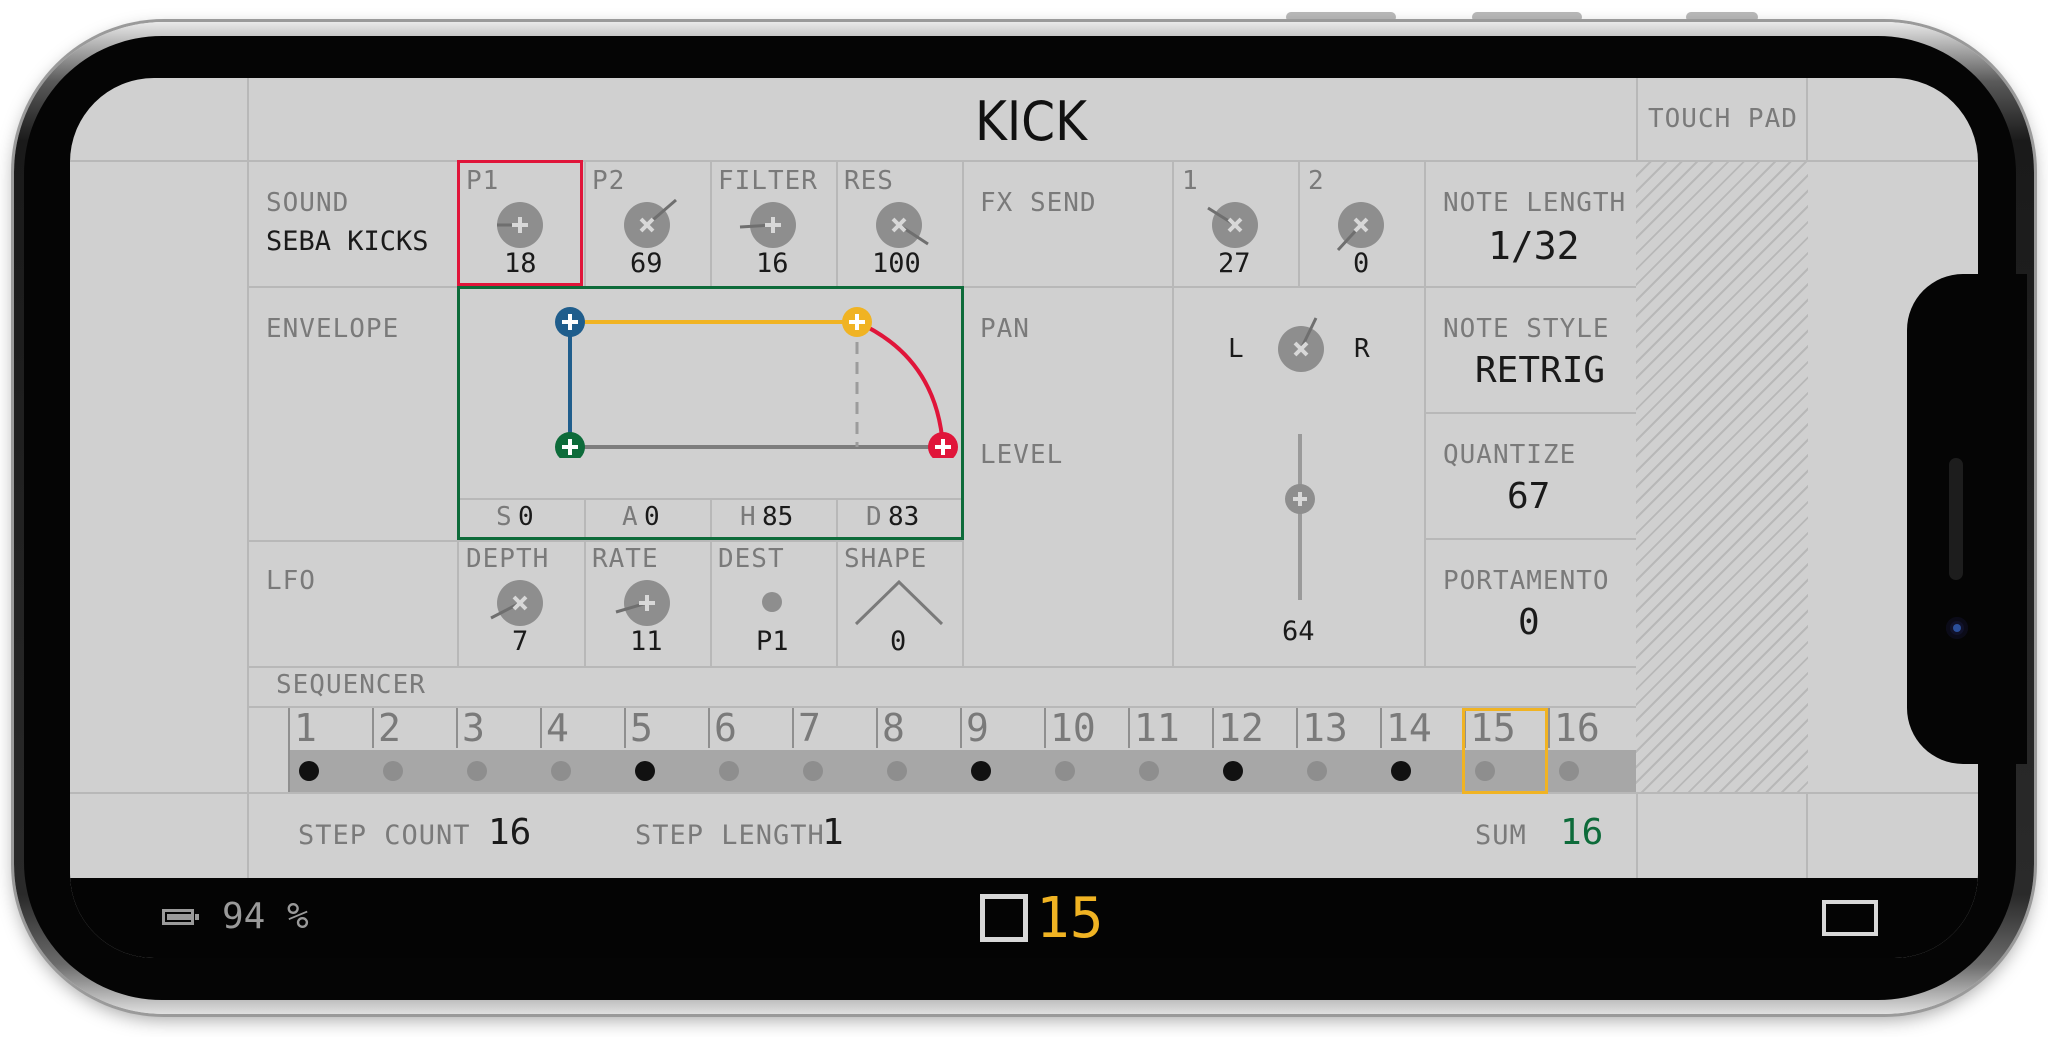 The height and width of the screenshot is (1037, 2048). Describe the element at coordinates (1004, 918) in the screenshot. I see `stop-button` at that location.